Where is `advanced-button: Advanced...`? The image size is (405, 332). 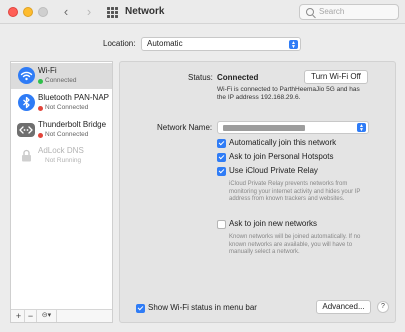
advanced-button: Advanced... is located at coordinates (343, 307).